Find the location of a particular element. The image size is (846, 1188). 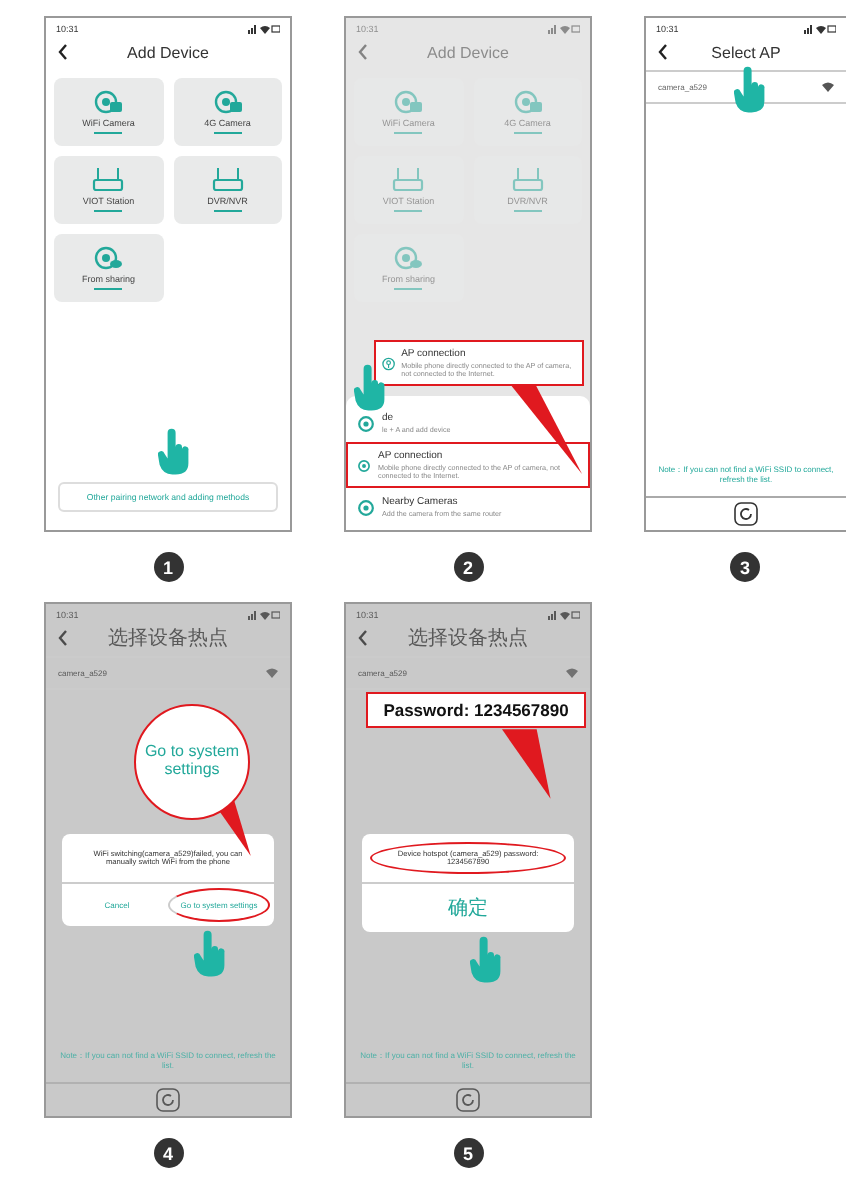

step-number: 2 is located at coordinates (468, 567).